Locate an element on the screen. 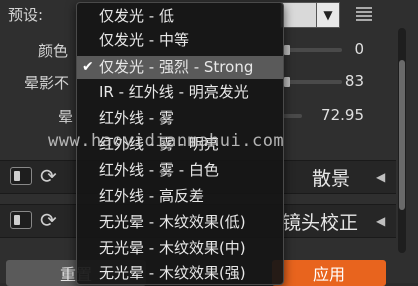 This screenshot has width=418, height=286. dropdown-item: 红外线 - 雾 is located at coordinates (180, 118).